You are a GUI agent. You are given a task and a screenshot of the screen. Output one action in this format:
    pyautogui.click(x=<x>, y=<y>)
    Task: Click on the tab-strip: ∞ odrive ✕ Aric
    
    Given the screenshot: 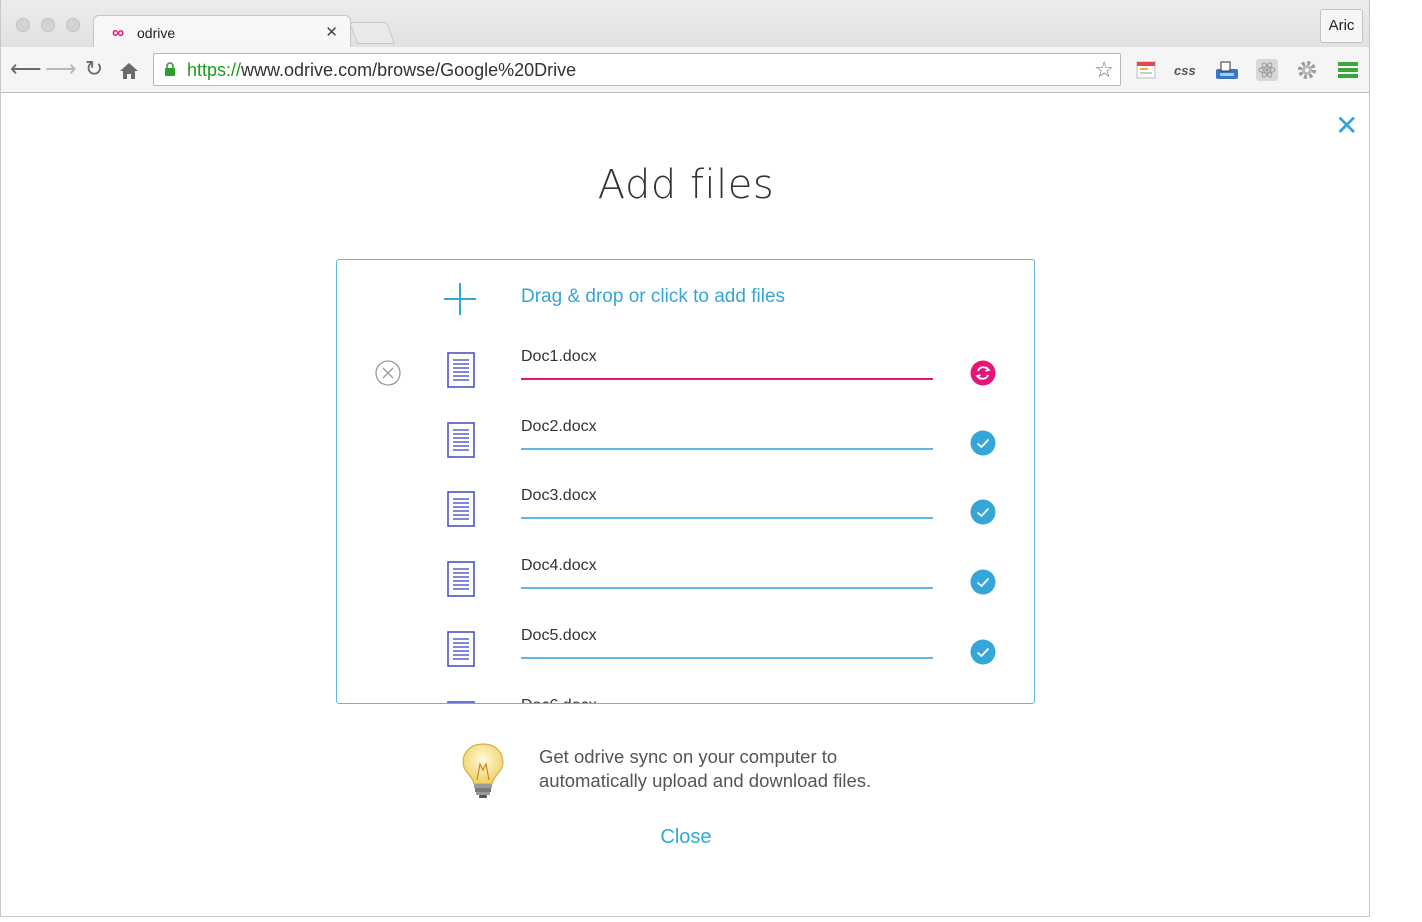 What is the action you would take?
    pyautogui.click(x=685, y=24)
    